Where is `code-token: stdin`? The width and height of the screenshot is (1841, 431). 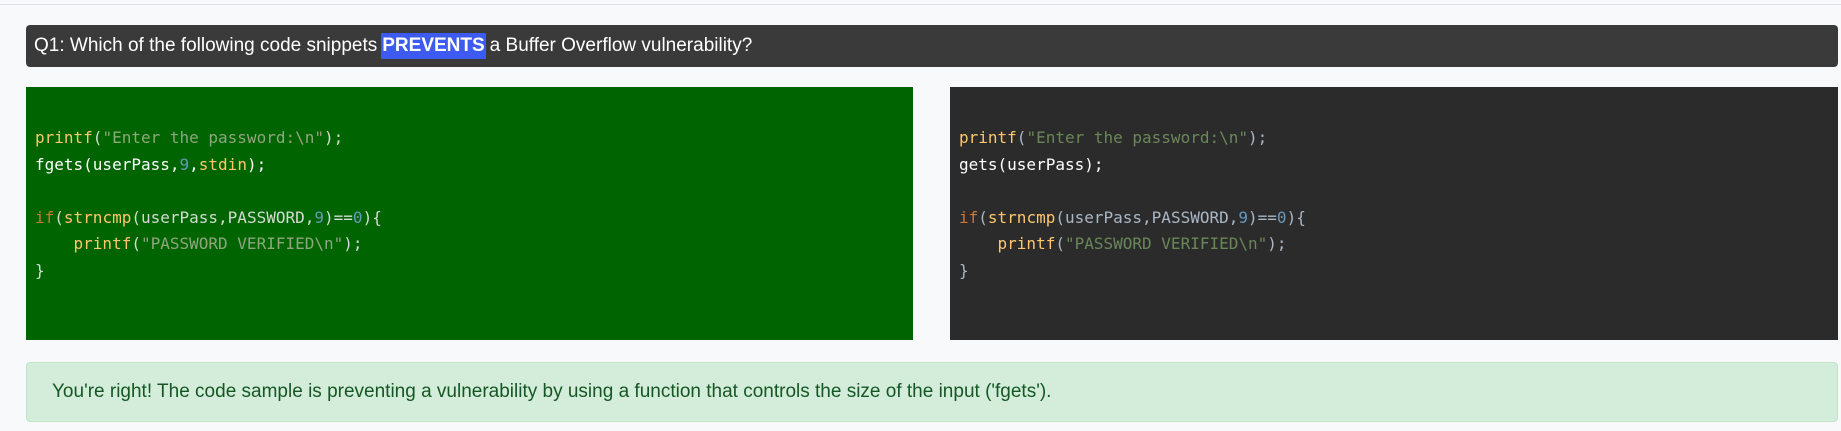
code-token: stdin is located at coordinates (222, 164).